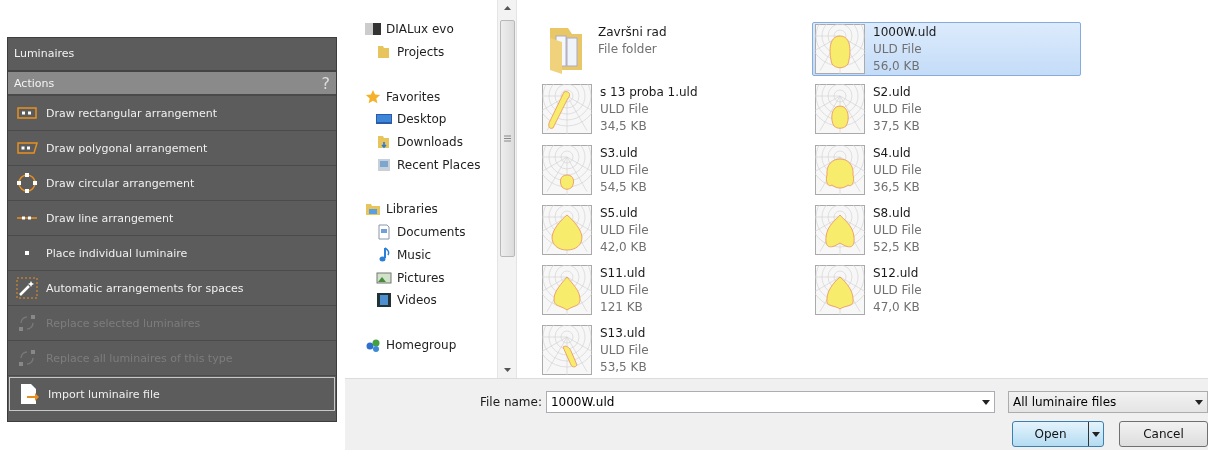  What do you see at coordinates (896, 274) in the screenshot?
I see `file-name: S12.uld` at bounding box center [896, 274].